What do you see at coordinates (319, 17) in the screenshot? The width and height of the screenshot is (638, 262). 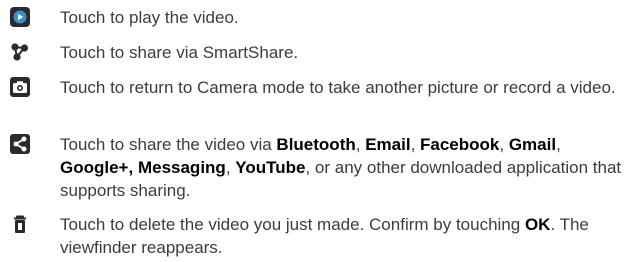 I see `play-item: Touch to play the video.` at bounding box center [319, 17].